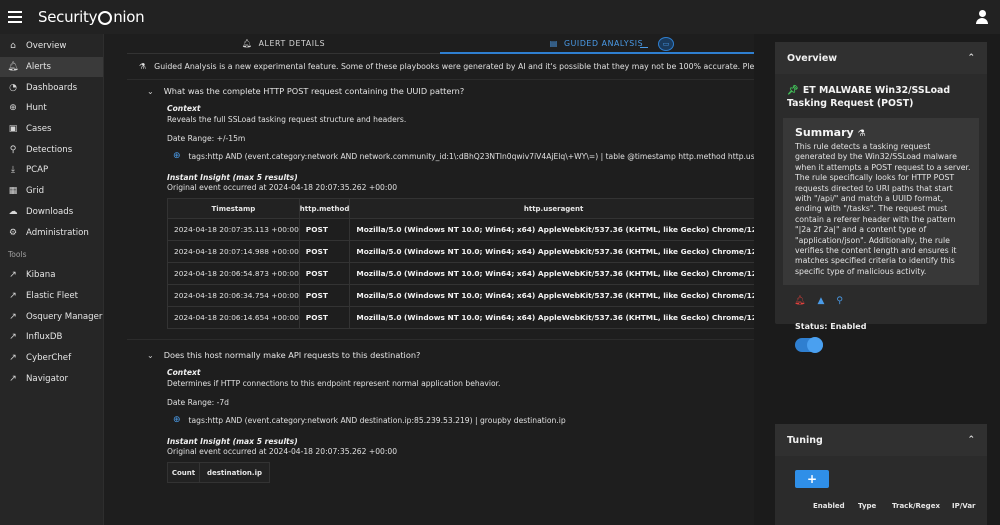  I want to click on enabled-toggle, so click(809, 345).